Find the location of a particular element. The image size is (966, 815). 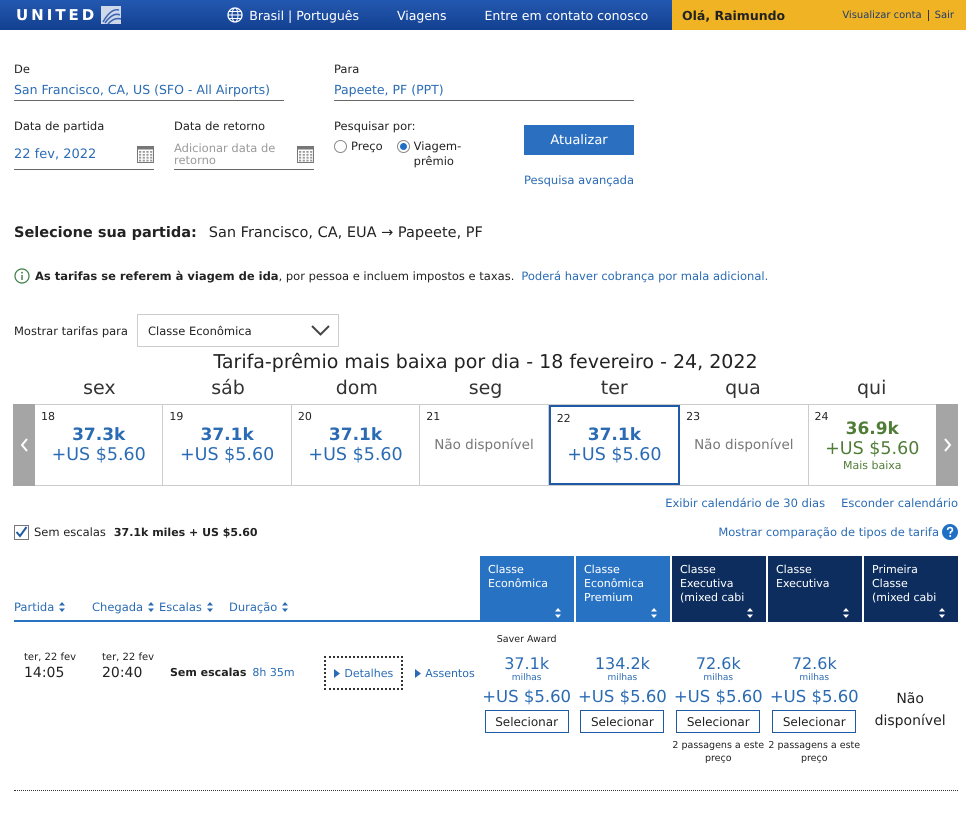

fare-column-header: Classe Econômica Premium is located at coordinates (623, 589).